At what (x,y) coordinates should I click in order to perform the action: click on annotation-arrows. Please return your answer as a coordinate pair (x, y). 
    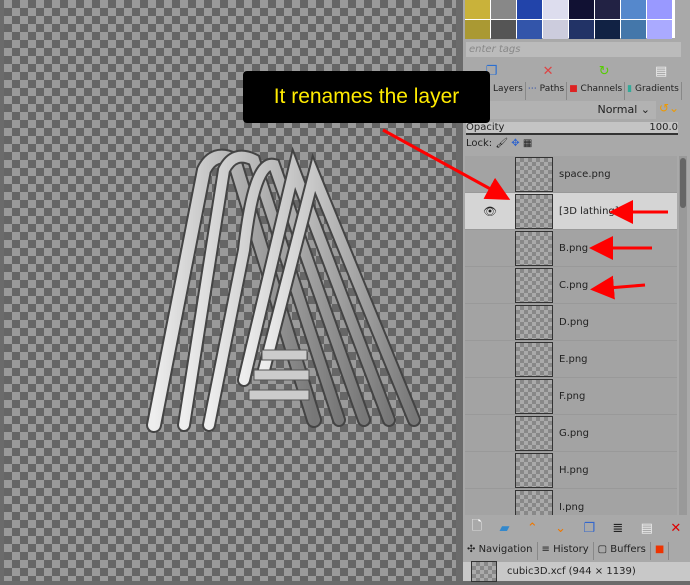
    Looking at the image, I should click on (525, 214).